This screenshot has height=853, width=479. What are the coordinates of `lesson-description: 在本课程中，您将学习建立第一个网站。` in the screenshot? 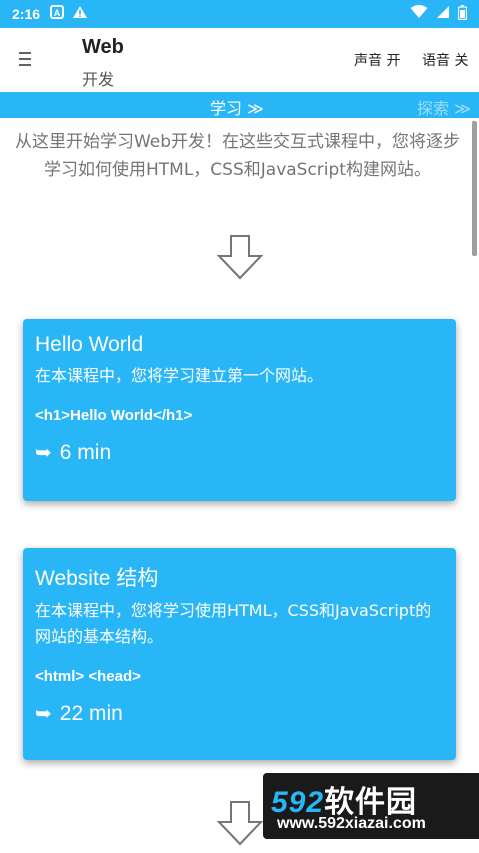 It's located at (179, 375).